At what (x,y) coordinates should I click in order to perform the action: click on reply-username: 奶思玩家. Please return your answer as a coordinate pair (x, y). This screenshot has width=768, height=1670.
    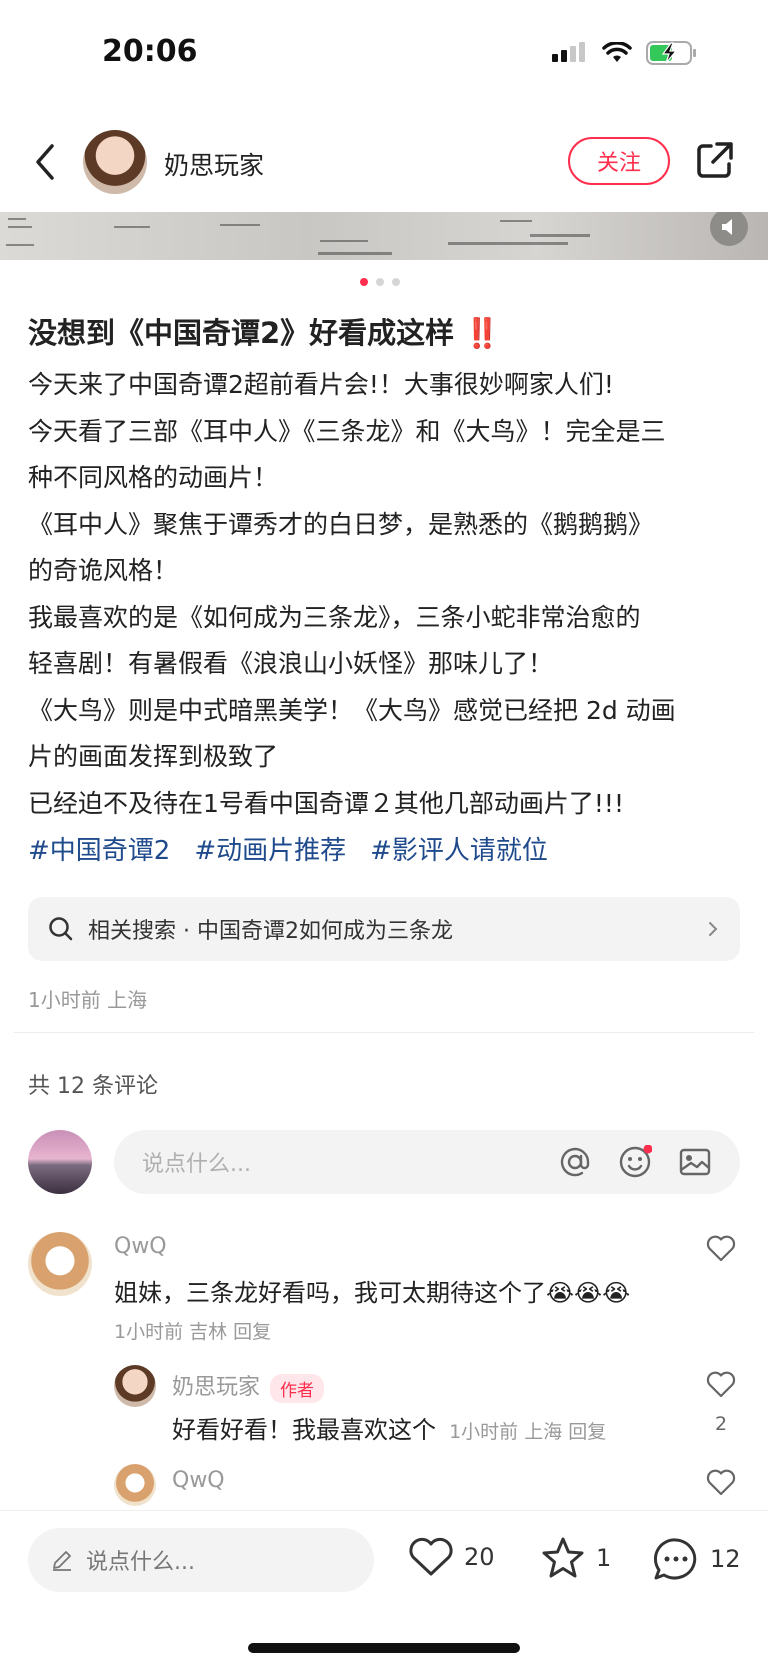
    Looking at the image, I should click on (216, 1387).